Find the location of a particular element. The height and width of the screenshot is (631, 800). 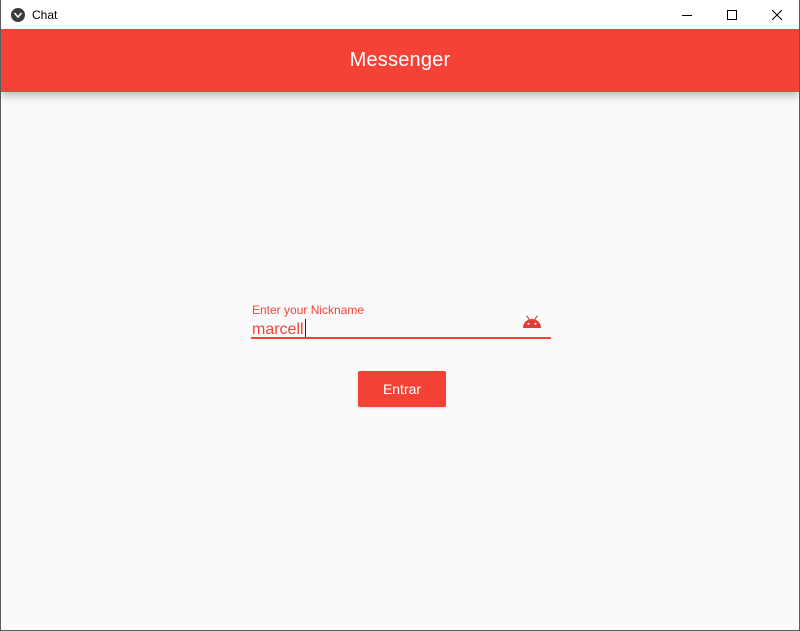

close-button is located at coordinates (776, 14).